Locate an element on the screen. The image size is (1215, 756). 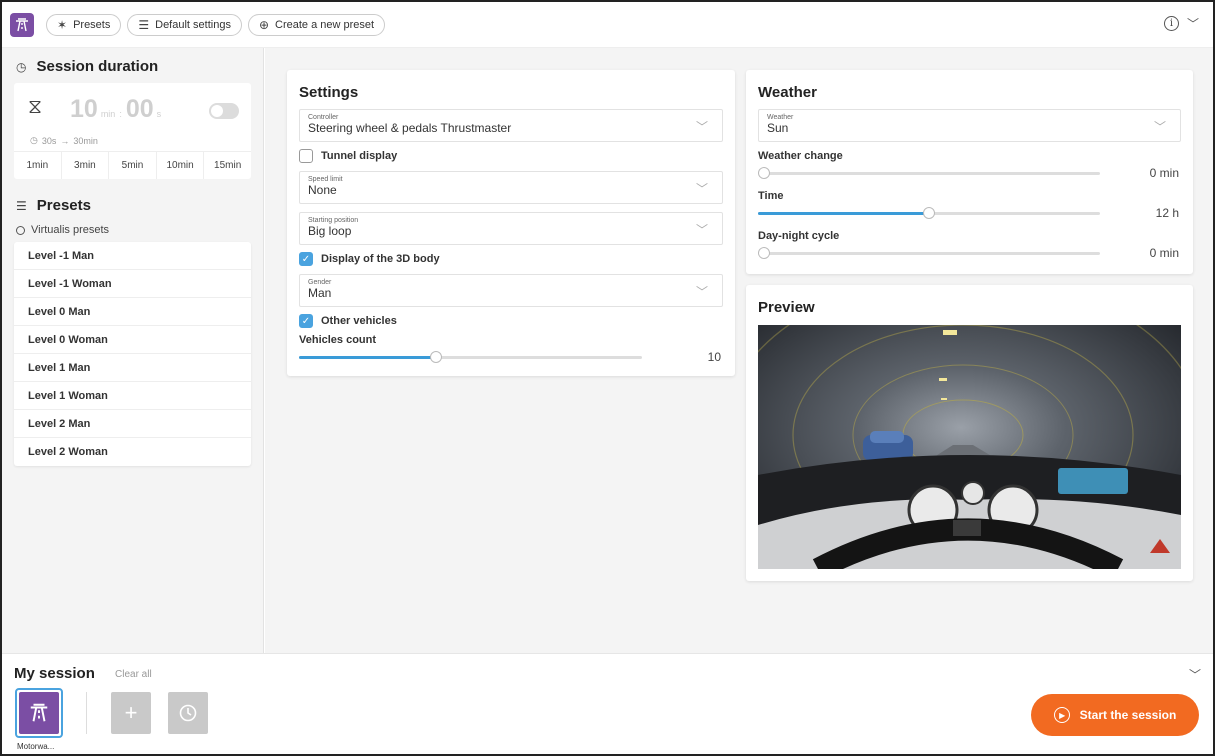
top-right-controls: i ﹀ is located at coordinates (1181, 23).